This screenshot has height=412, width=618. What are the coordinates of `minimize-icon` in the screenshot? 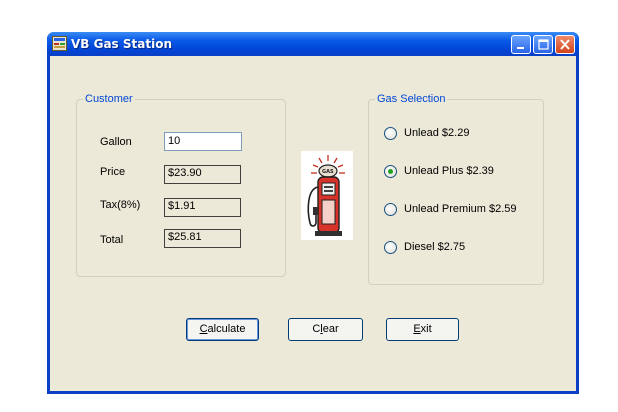 It's located at (520, 48).